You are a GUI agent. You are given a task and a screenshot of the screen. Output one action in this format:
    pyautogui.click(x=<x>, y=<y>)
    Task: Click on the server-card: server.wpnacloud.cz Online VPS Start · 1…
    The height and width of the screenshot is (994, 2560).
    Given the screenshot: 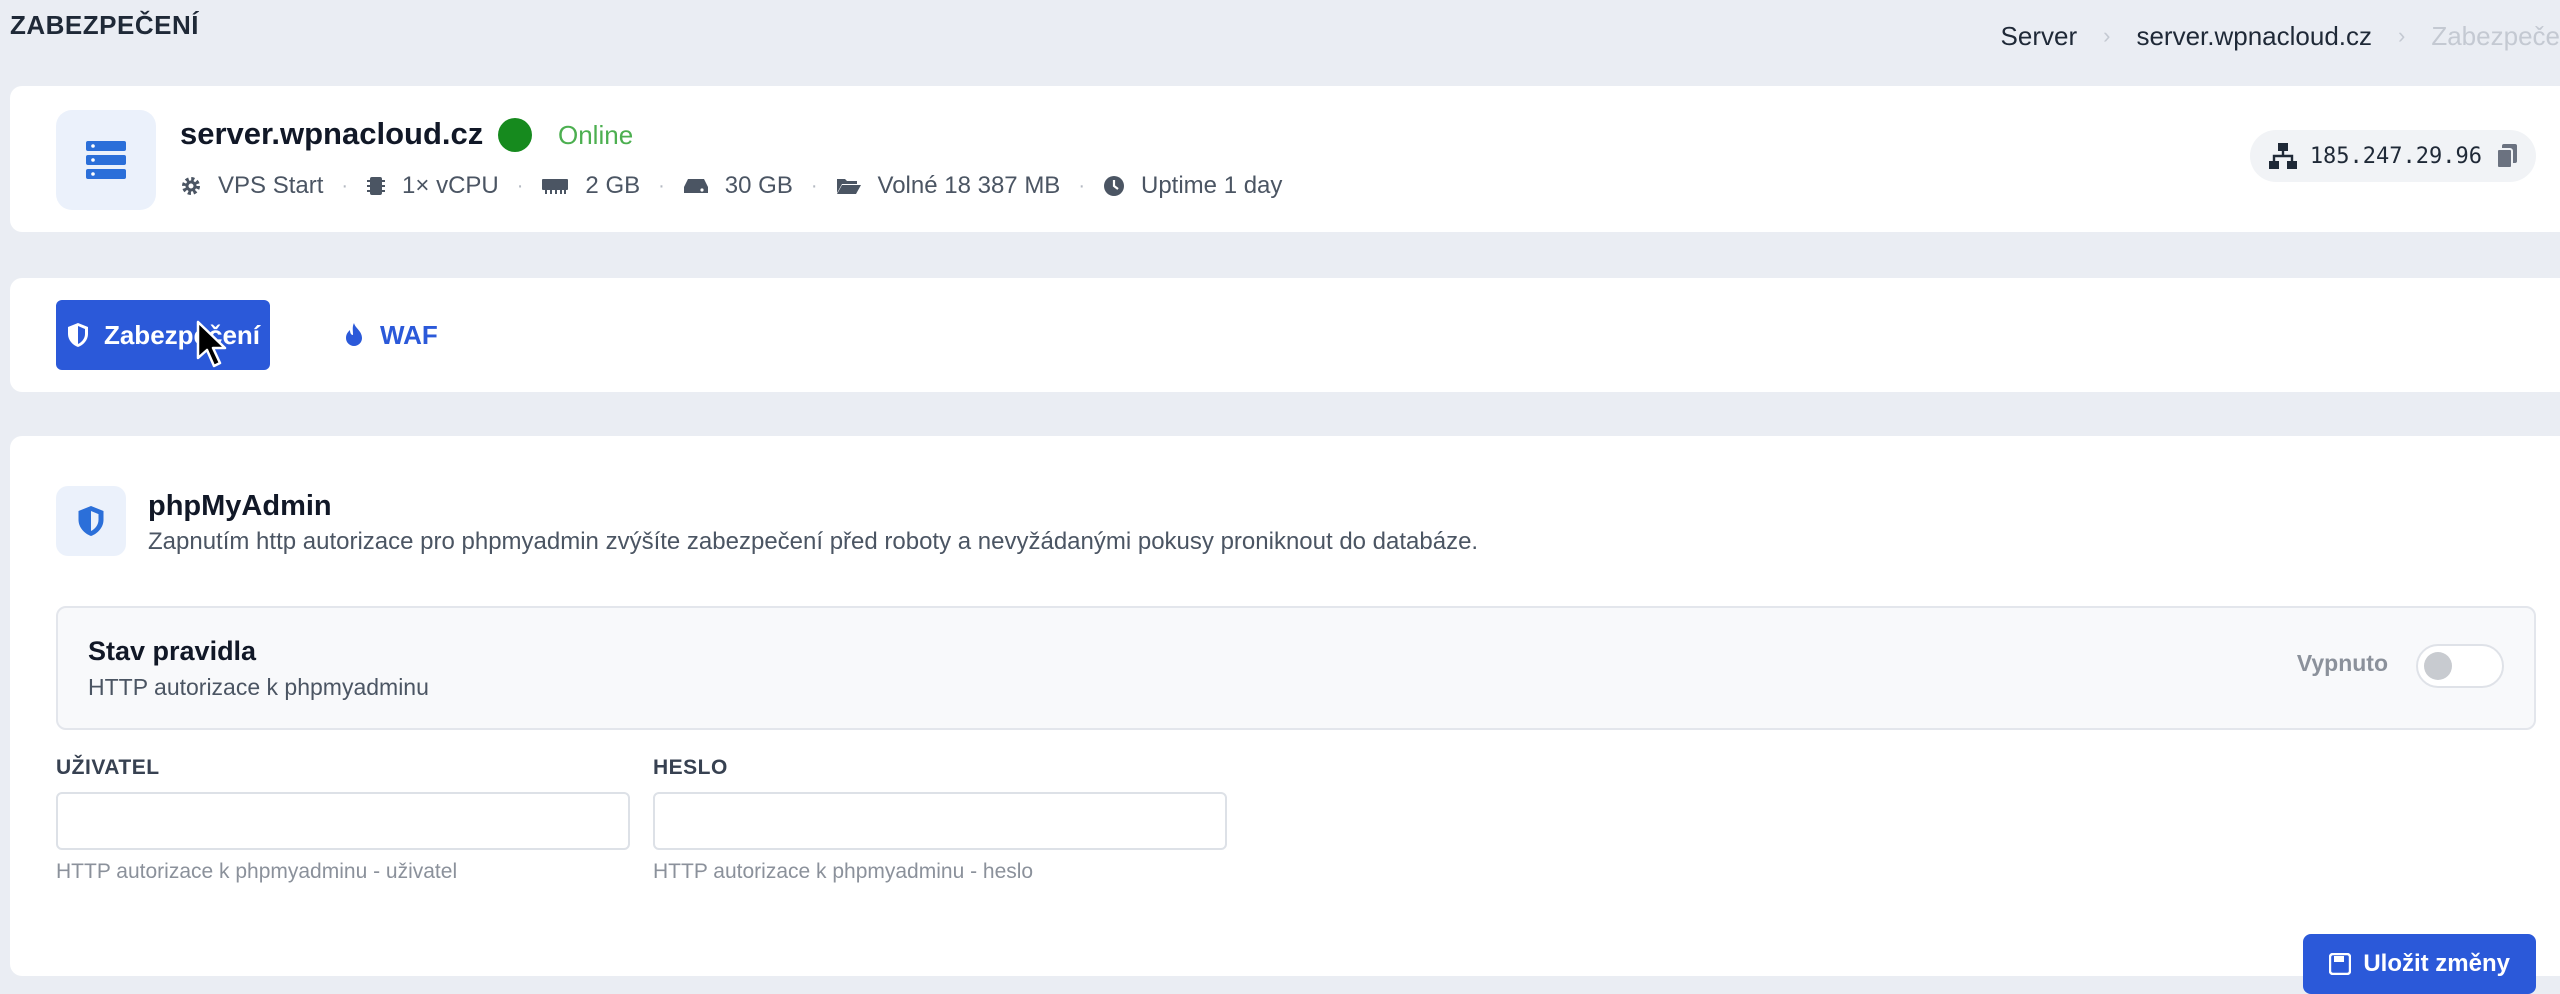 What is the action you would take?
    pyautogui.click(x=1285, y=159)
    